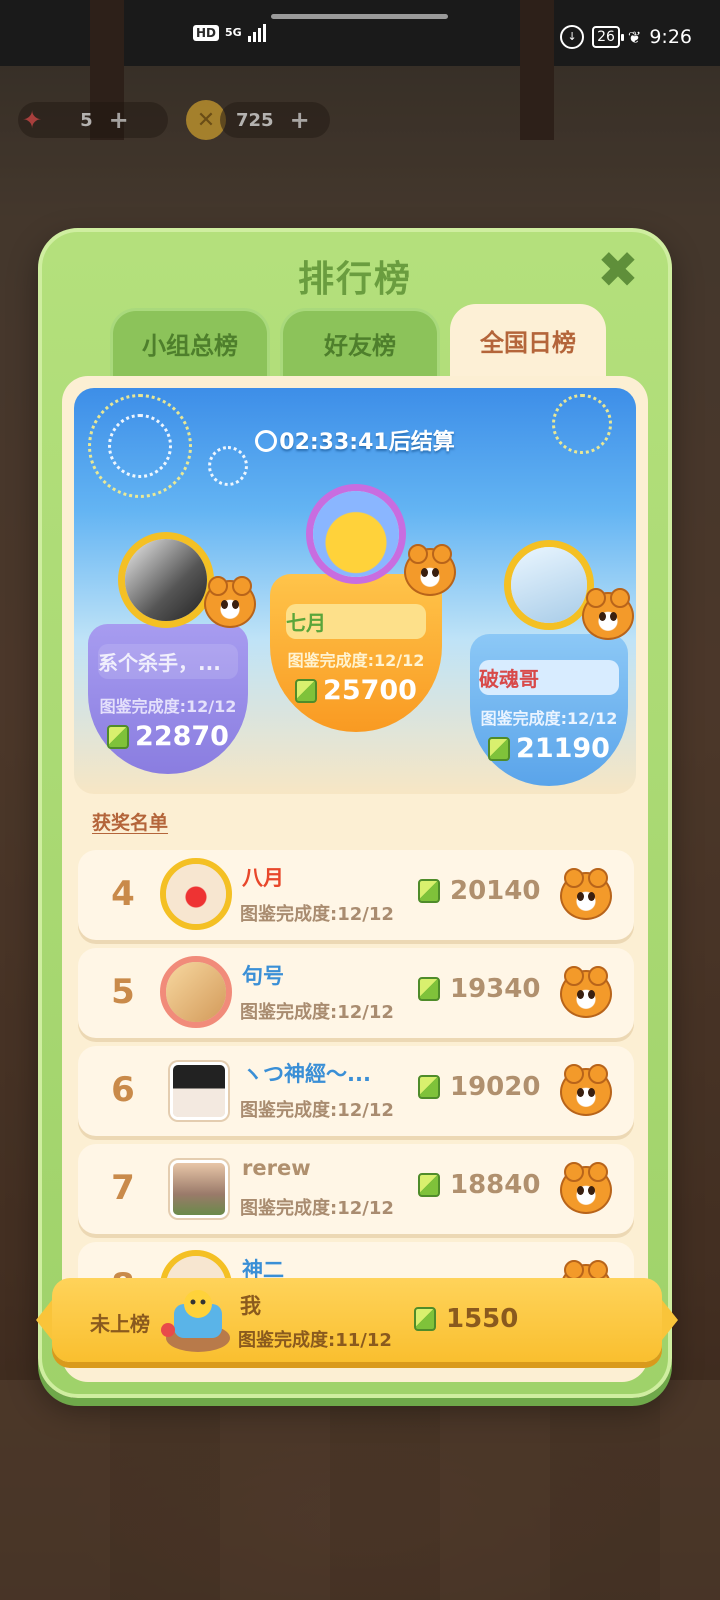  What do you see at coordinates (182, 736) in the screenshot?
I see `podium-second-score: 22870` at bounding box center [182, 736].